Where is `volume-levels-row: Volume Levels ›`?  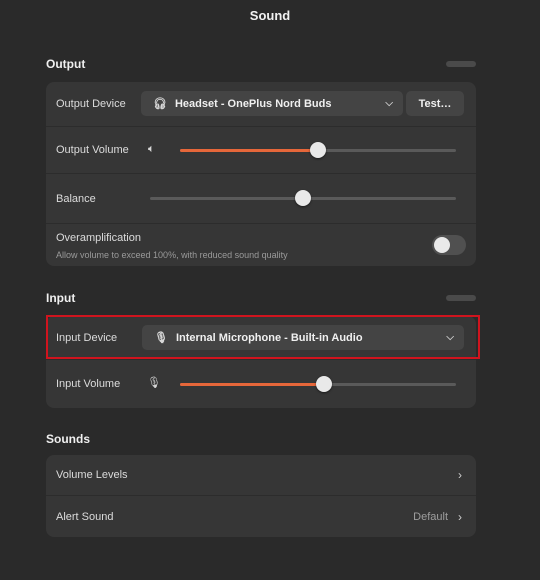
volume-levels-row: Volume Levels › is located at coordinates (261, 475).